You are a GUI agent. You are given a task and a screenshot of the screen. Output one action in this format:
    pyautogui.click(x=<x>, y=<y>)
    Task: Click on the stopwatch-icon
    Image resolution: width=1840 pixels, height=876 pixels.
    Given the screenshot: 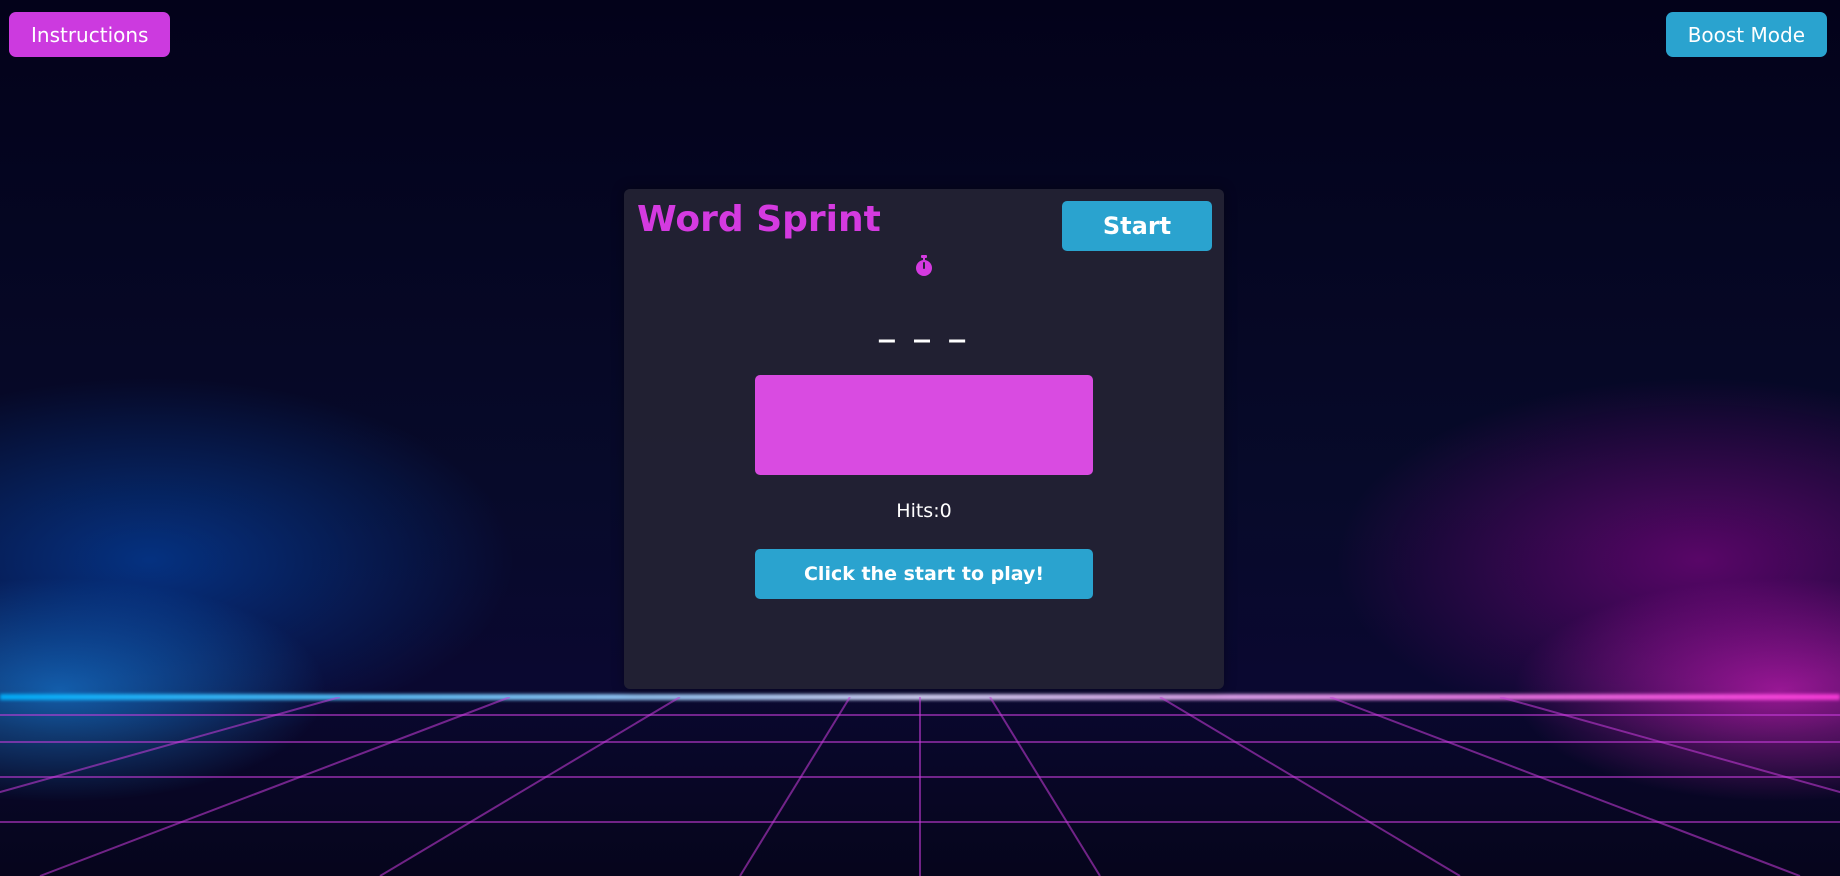 What is the action you would take?
    pyautogui.click(x=924, y=265)
    